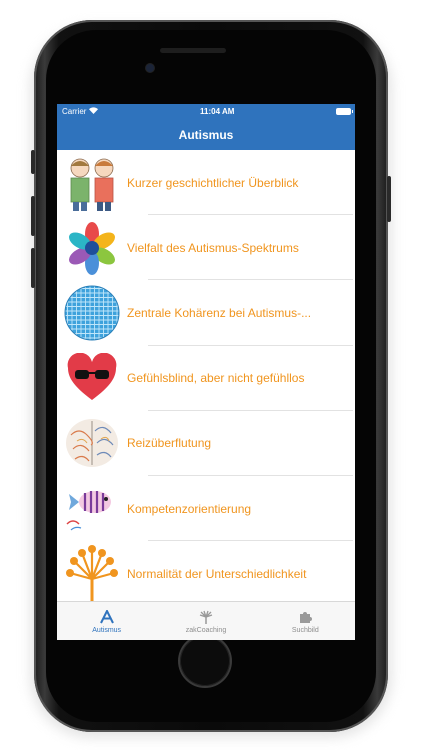 Image resolution: width=422 pixels, height=750 pixels. What do you see at coordinates (206, 630) in the screenshot?
I see `tab-label: zakCoaching` at bounding box center [206, 630].